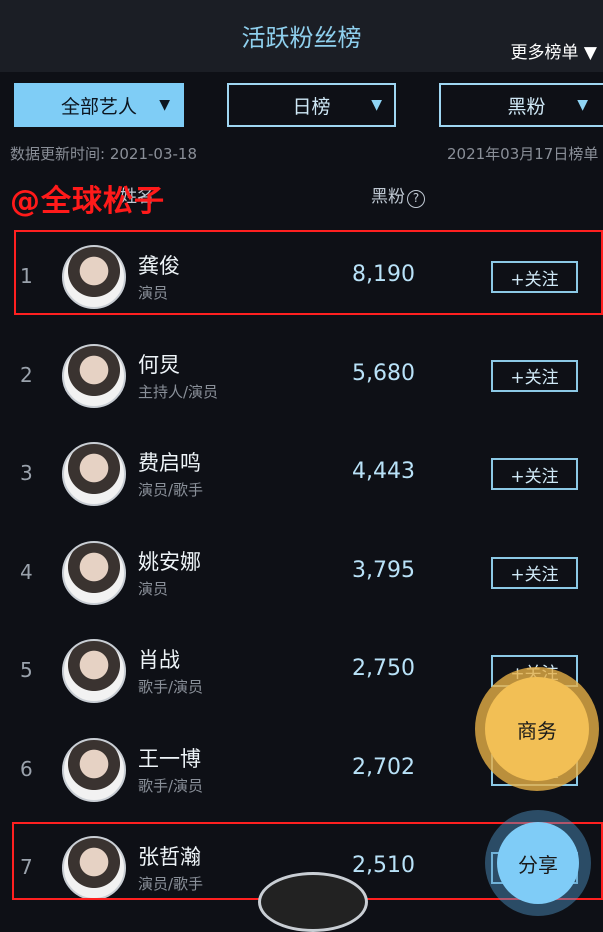 This screenshot has height=932, width=603. Describe the element at coordinates (538, 863) in the screenshot. I see `share-button: 分享` at that location.